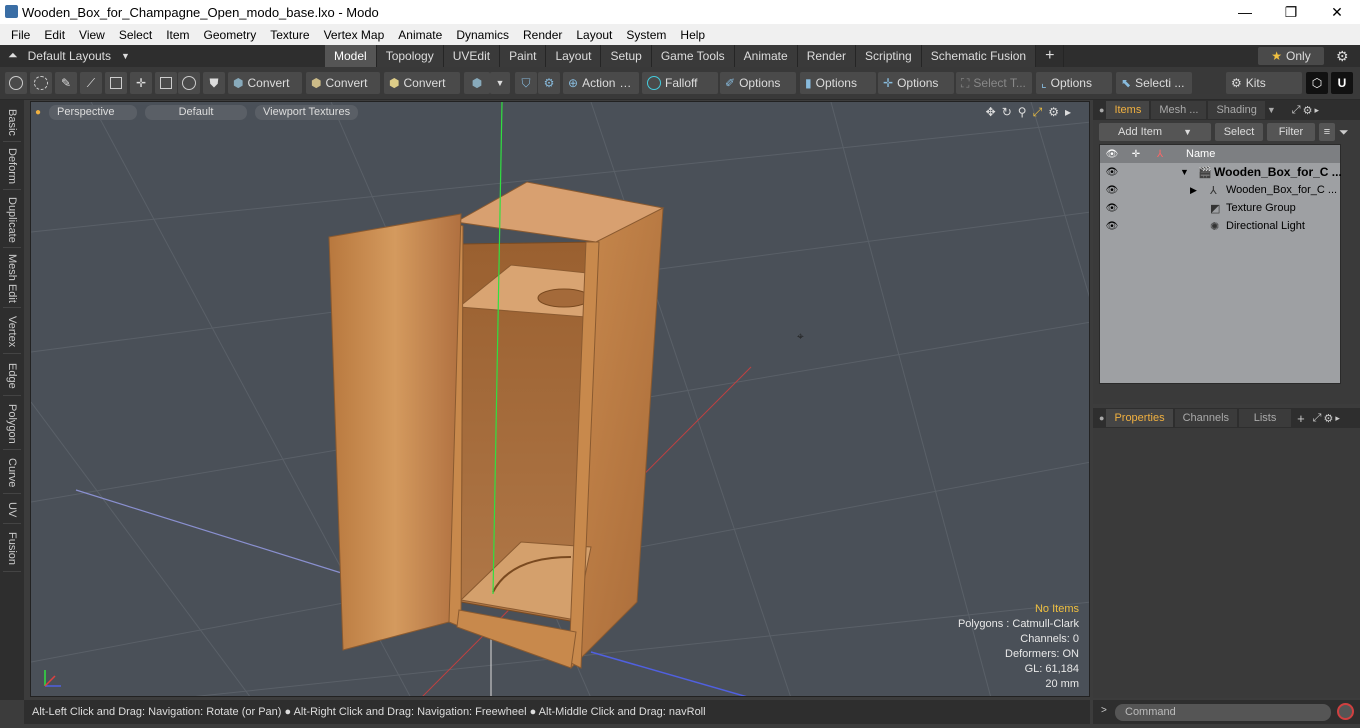 This screenshot has height=728, width=1360. I want to click on tab-animate: Animate, so click(766, 56).